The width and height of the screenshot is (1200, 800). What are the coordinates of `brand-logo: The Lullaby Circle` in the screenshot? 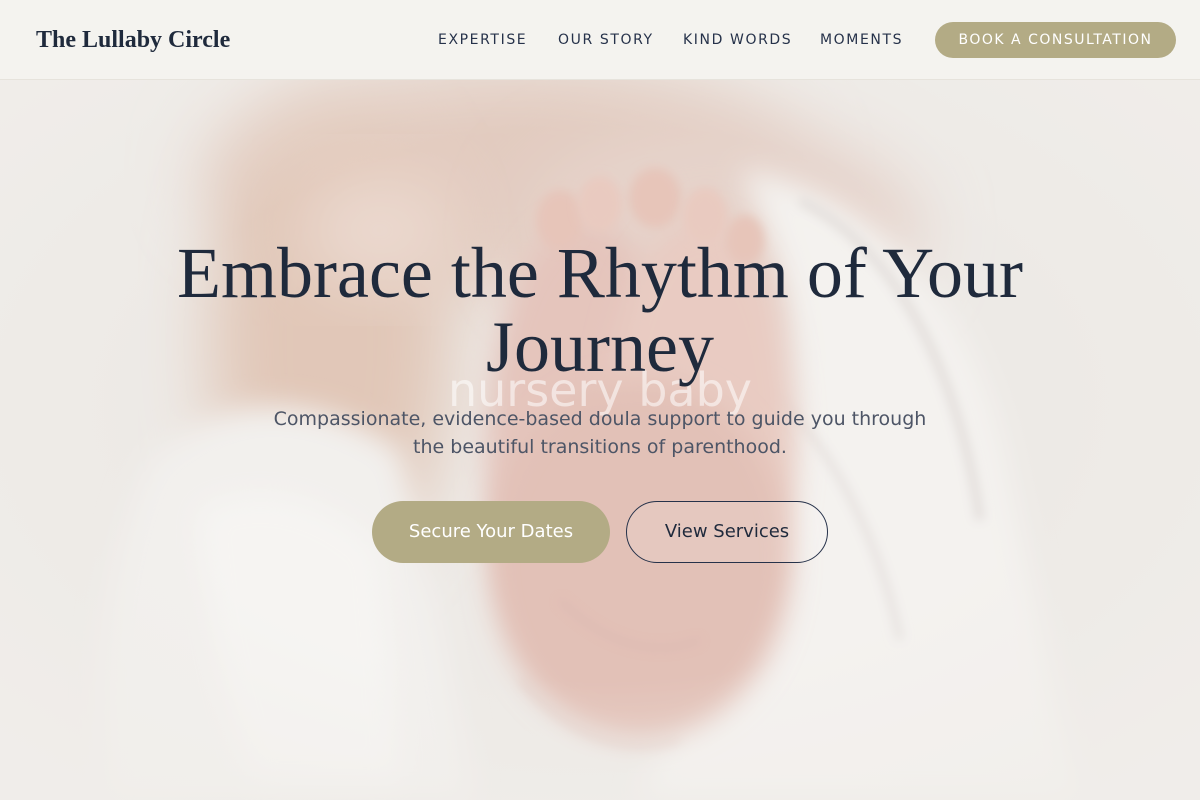 It's located at (133, 40).